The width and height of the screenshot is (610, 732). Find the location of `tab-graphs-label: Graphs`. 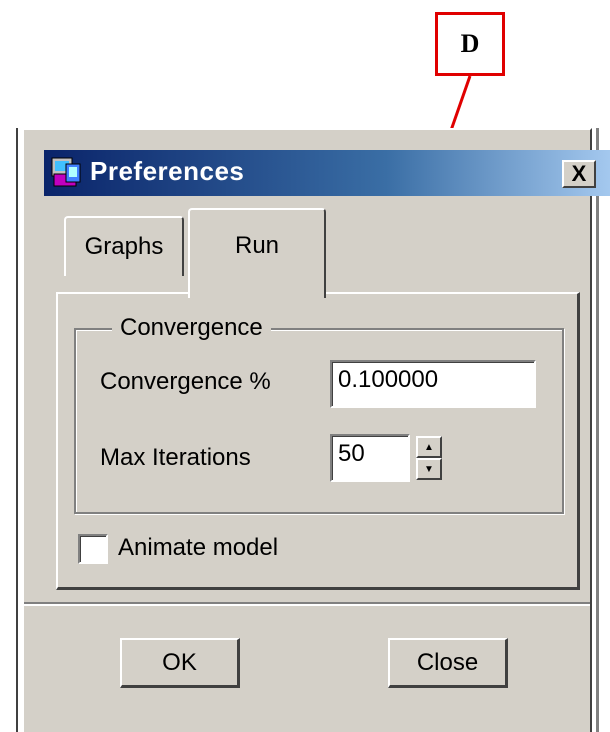

tab-graphs-label: Graphs is located at coordinates (124, 246).